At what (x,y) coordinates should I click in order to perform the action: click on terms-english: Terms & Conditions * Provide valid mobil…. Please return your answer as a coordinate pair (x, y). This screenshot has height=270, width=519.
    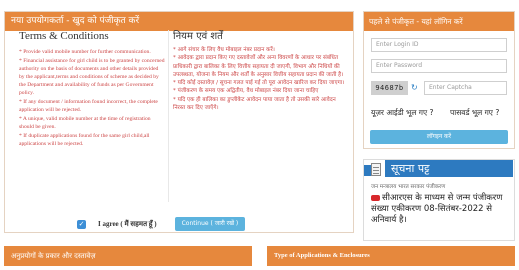
    Looking at the image, I should click on (92, 89).